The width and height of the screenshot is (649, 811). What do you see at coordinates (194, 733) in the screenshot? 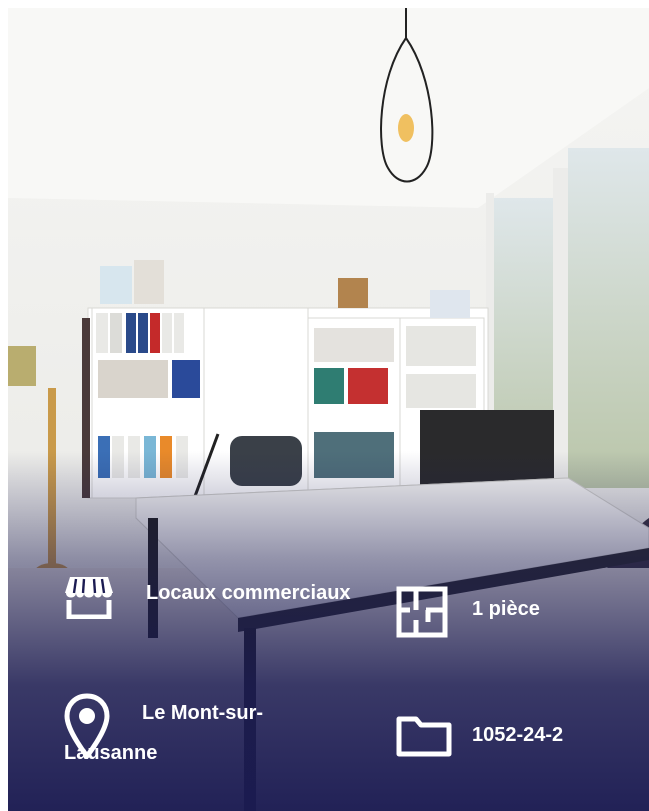
I see `location: Le Mont-sur-Lausanne` at bounding box center [194, 733].